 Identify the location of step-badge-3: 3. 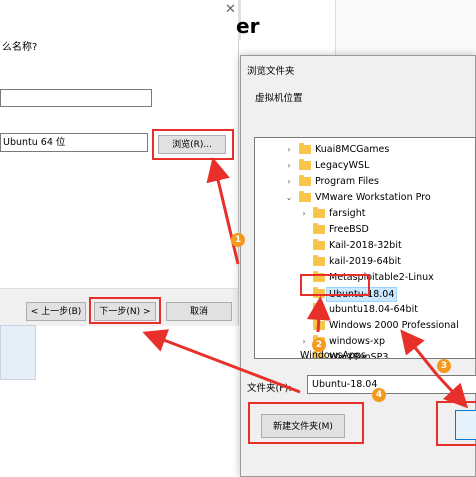
(444, 366).